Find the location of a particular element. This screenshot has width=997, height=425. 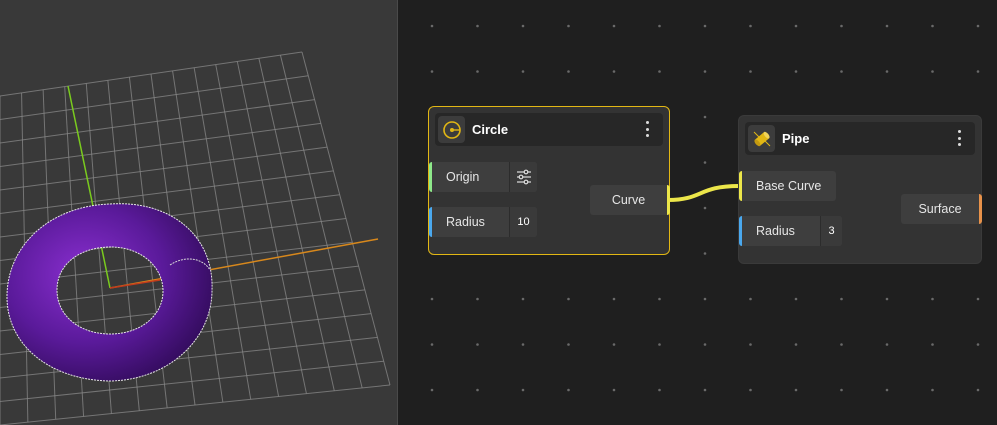

radius-input-port: Radius 10 is located at coordinates (483, 222).